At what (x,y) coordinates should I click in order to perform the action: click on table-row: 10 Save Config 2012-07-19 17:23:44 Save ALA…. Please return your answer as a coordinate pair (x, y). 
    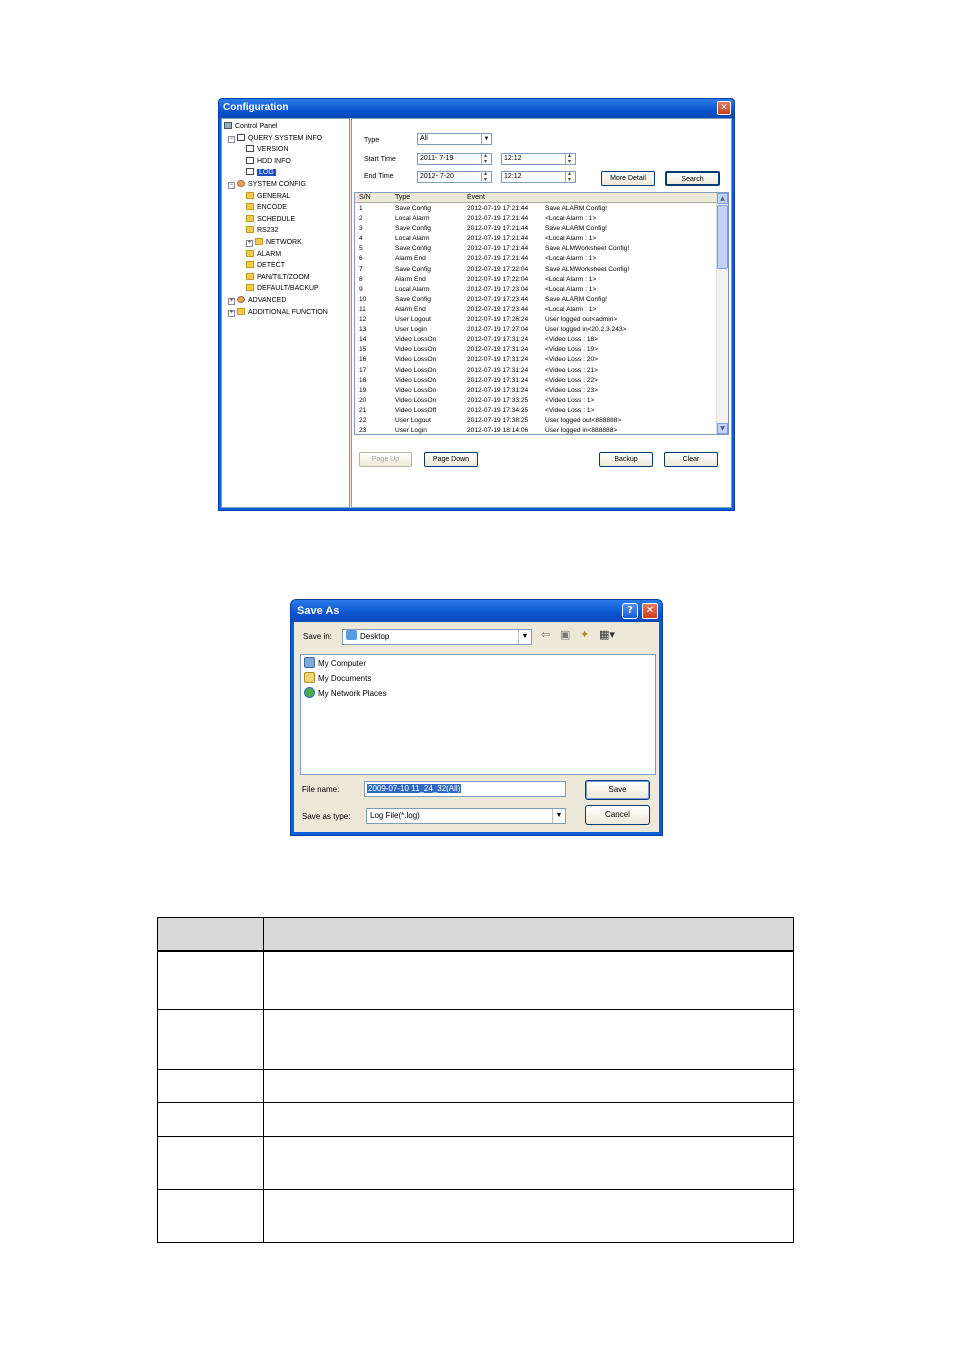
    Looking at the image, I should click on (535, 300).